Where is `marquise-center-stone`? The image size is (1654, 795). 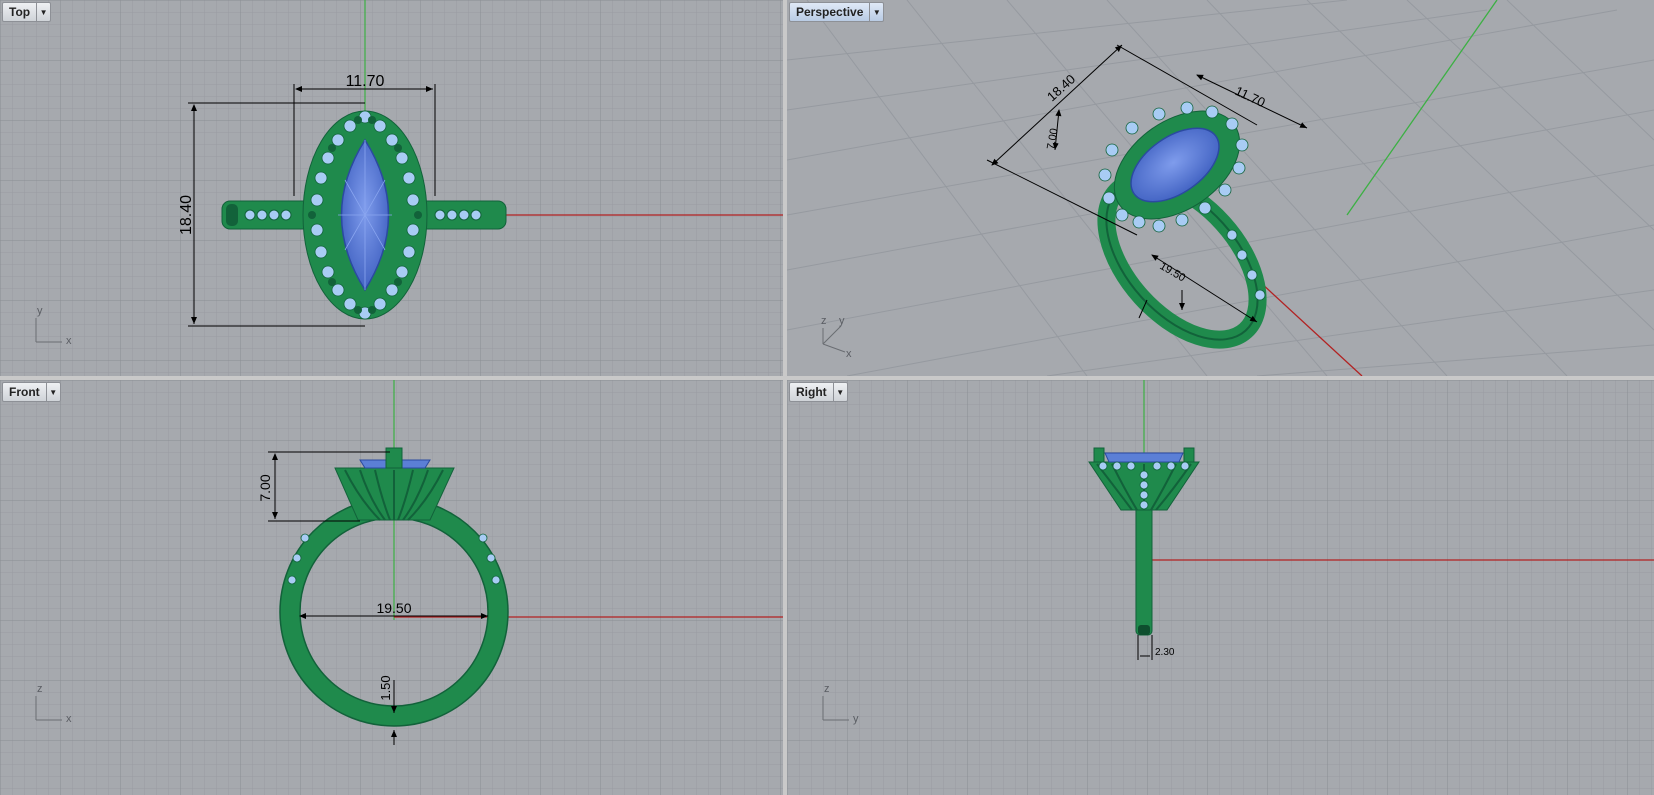
marquise-center-stone is located at coordinates (1144, 457).